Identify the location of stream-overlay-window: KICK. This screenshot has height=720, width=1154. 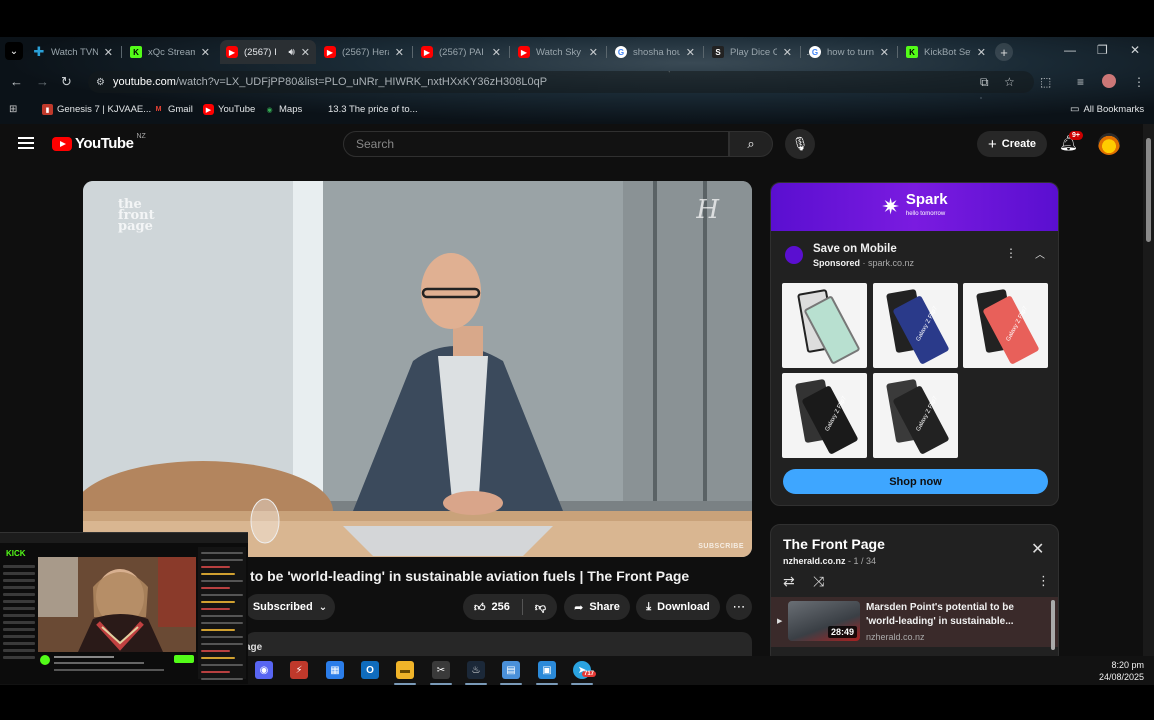
(124, 608).